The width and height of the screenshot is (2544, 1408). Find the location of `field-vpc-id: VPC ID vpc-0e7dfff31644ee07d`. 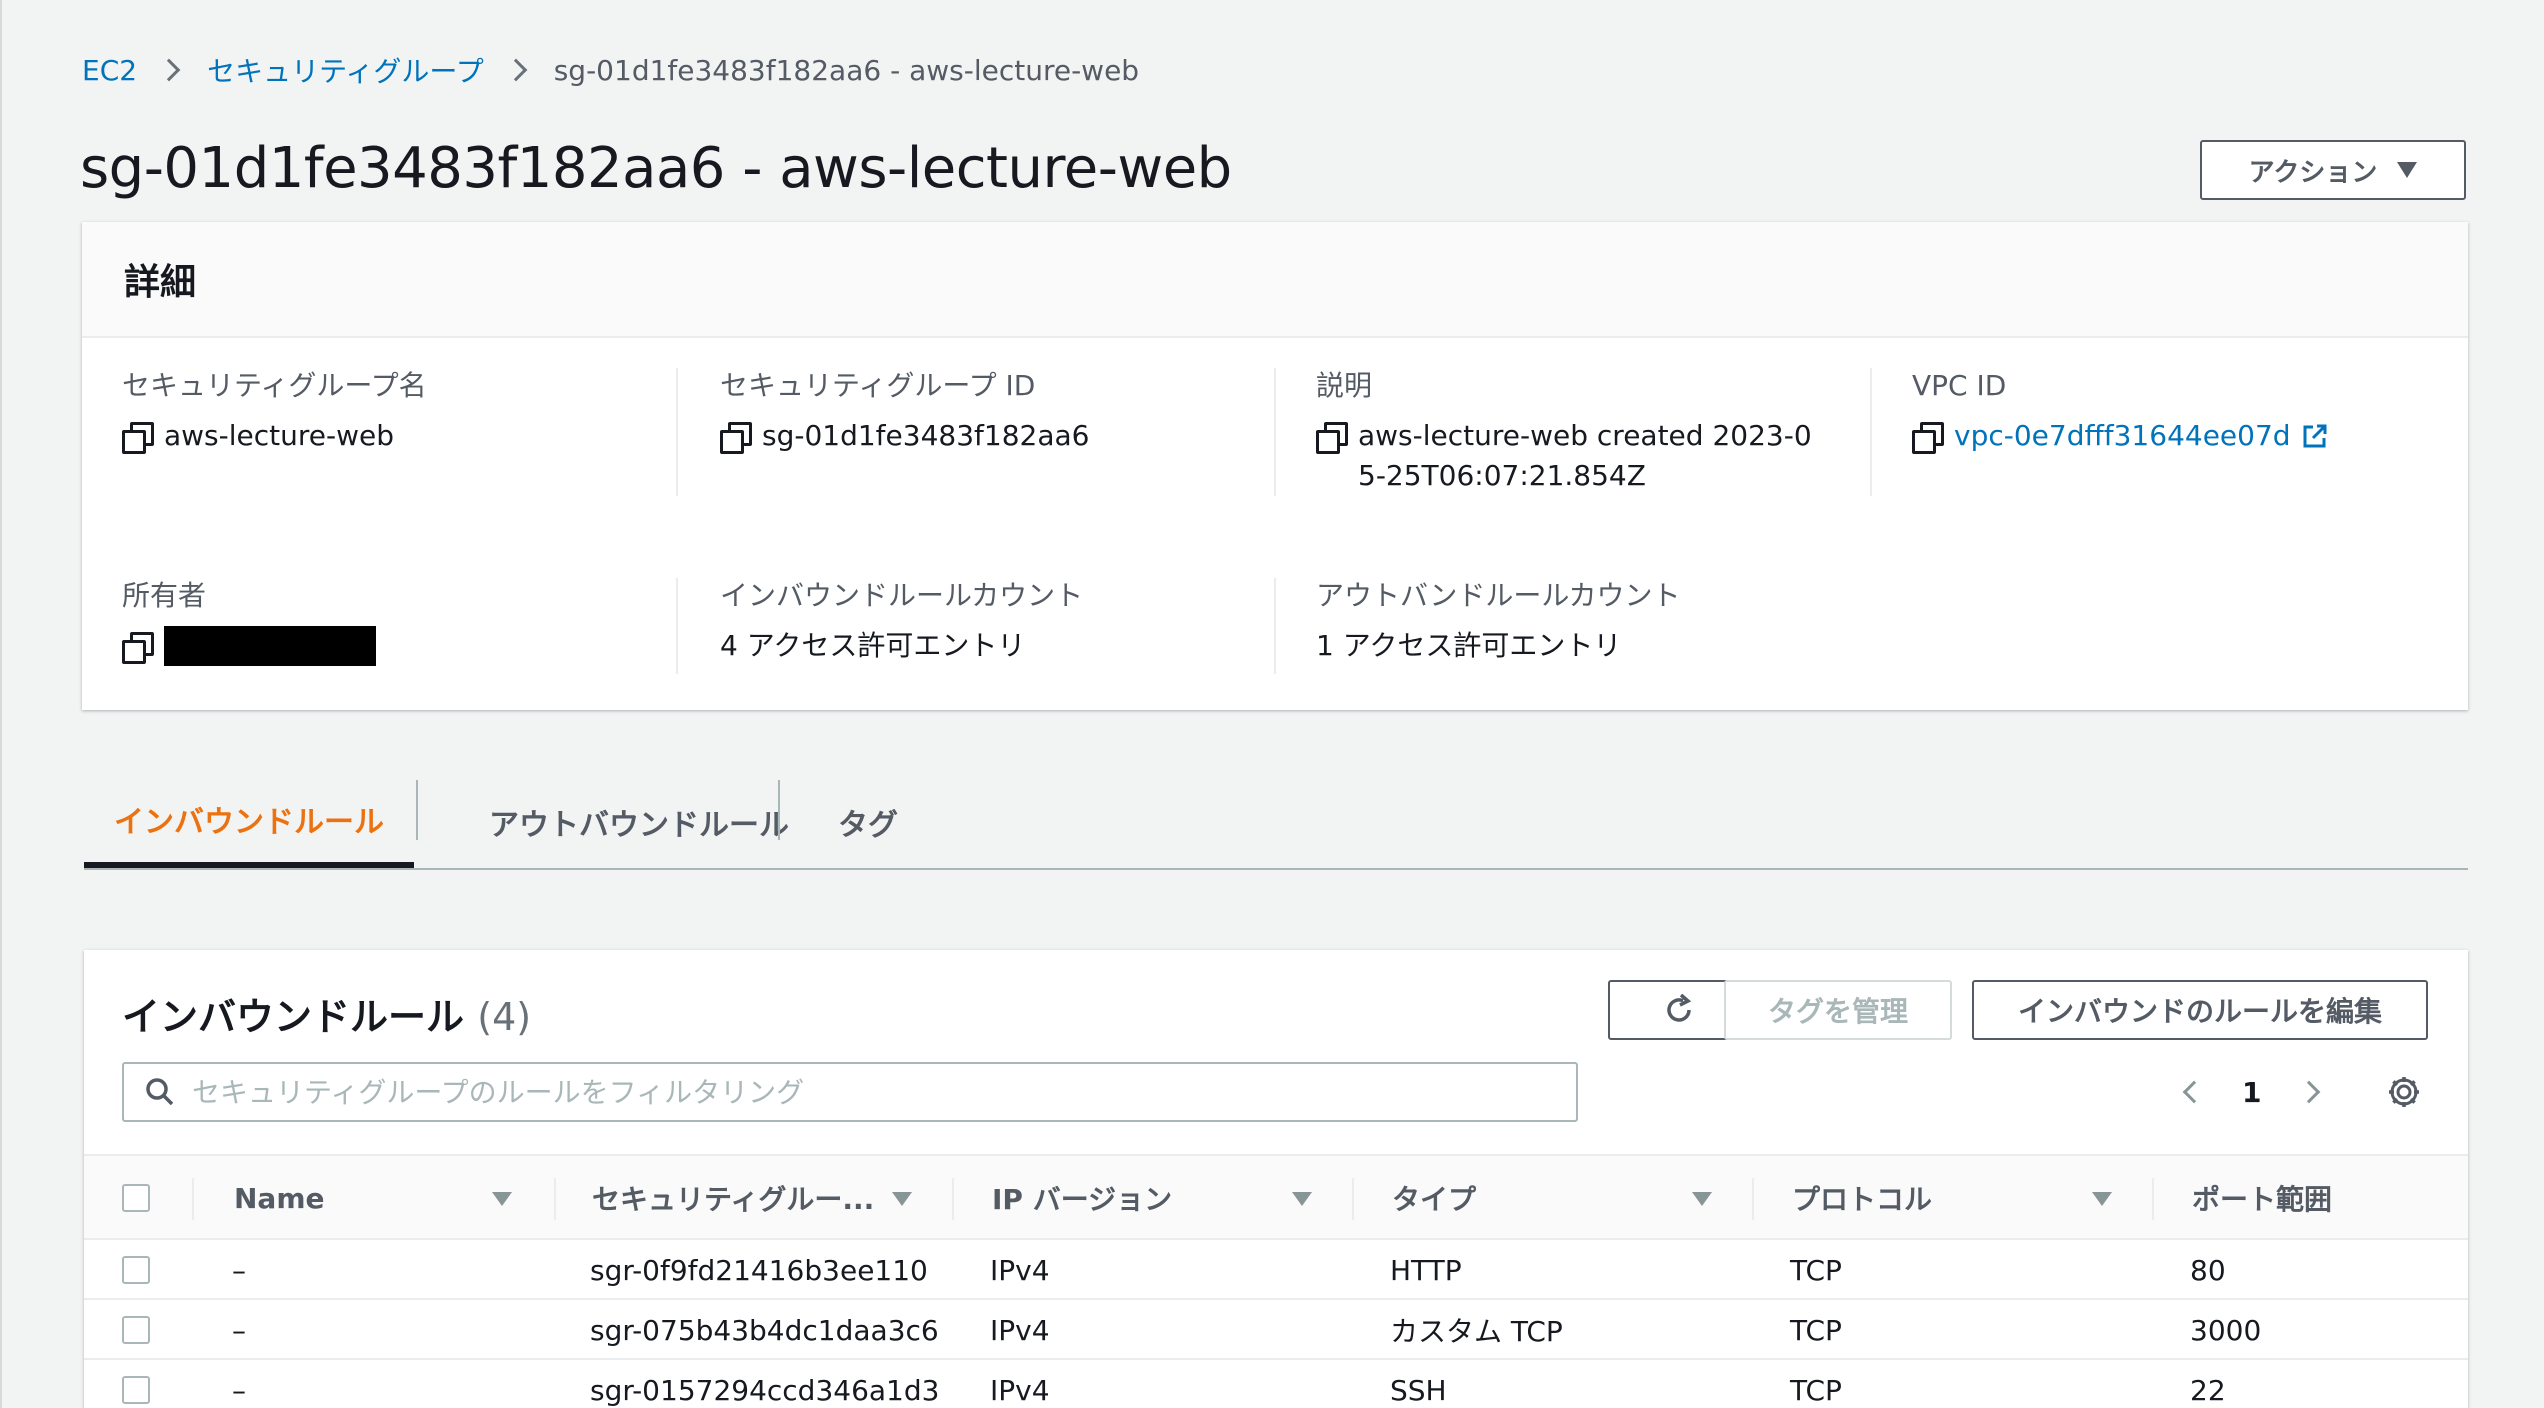

field-vpc-id: VPC ID vpc-0e7dfff31644ee07d is located at coordinates (2192, 412).